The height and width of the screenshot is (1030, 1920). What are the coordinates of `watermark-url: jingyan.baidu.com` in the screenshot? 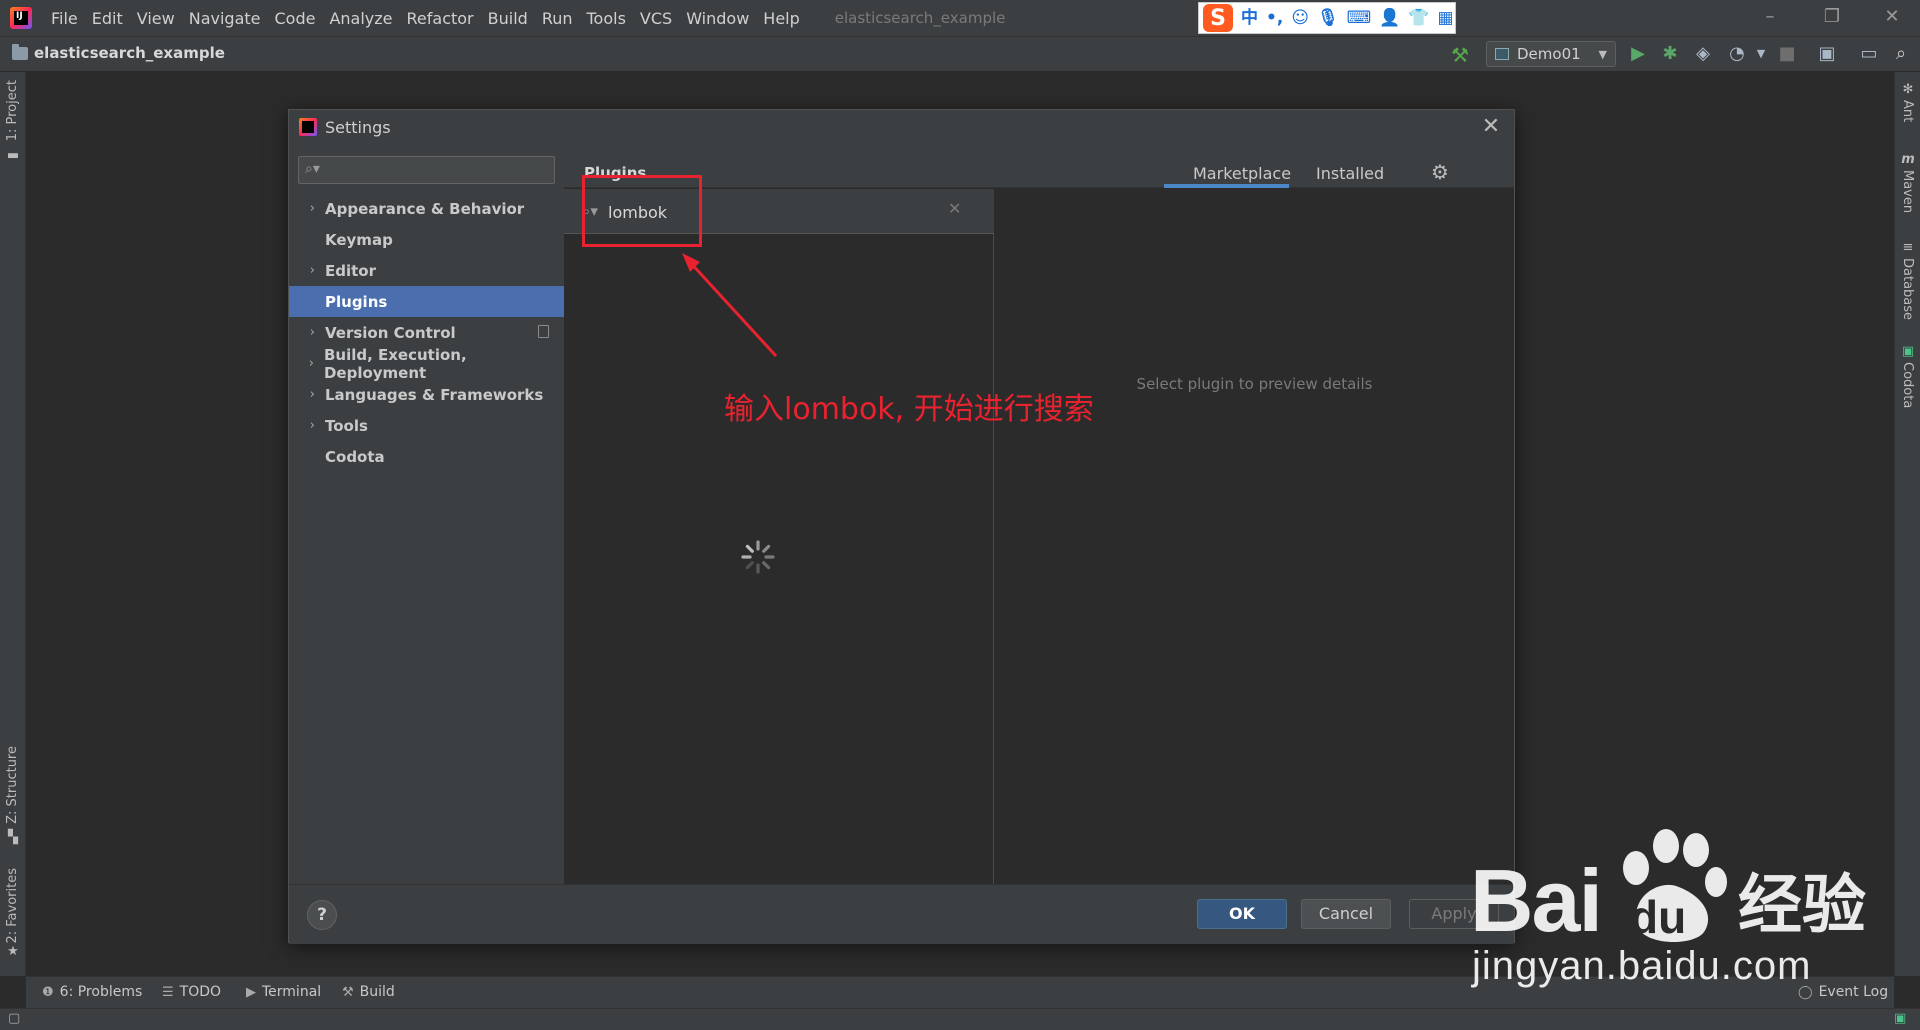 It's located at (1642, 966).